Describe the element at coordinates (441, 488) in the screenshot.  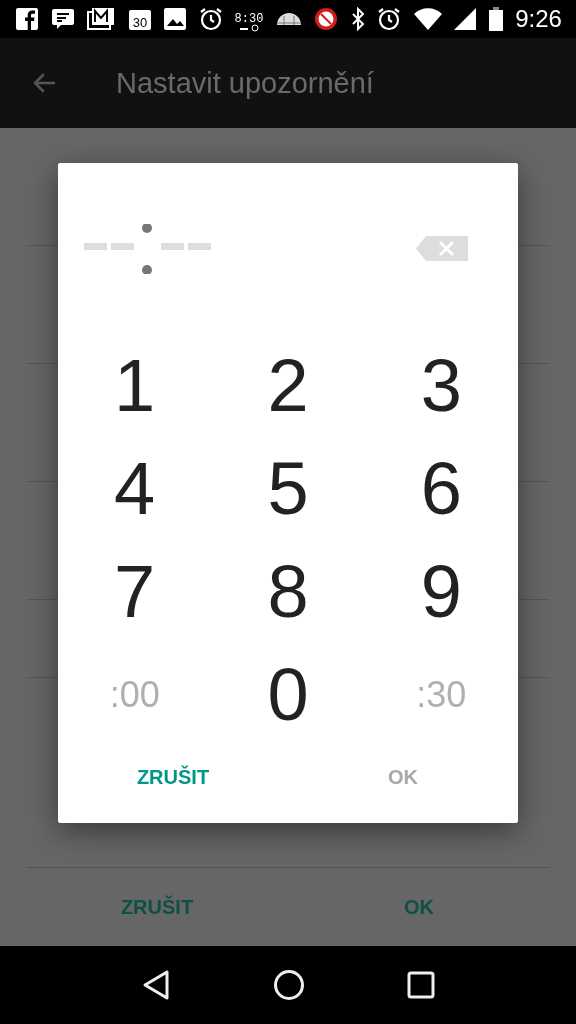
I see `digit-key: 6` at that location.